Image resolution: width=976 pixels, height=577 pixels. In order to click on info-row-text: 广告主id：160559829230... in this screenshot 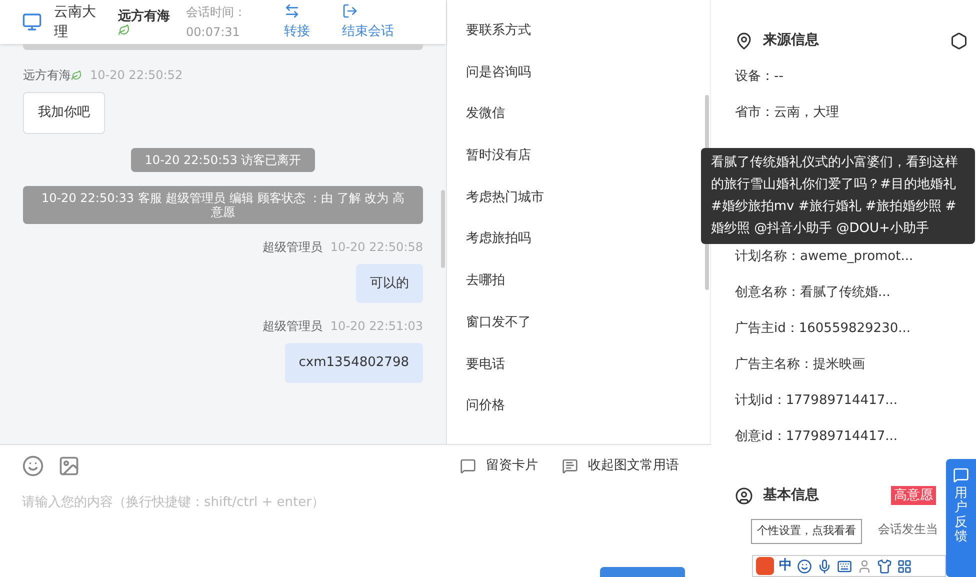, I will do `click(823, 329)`.